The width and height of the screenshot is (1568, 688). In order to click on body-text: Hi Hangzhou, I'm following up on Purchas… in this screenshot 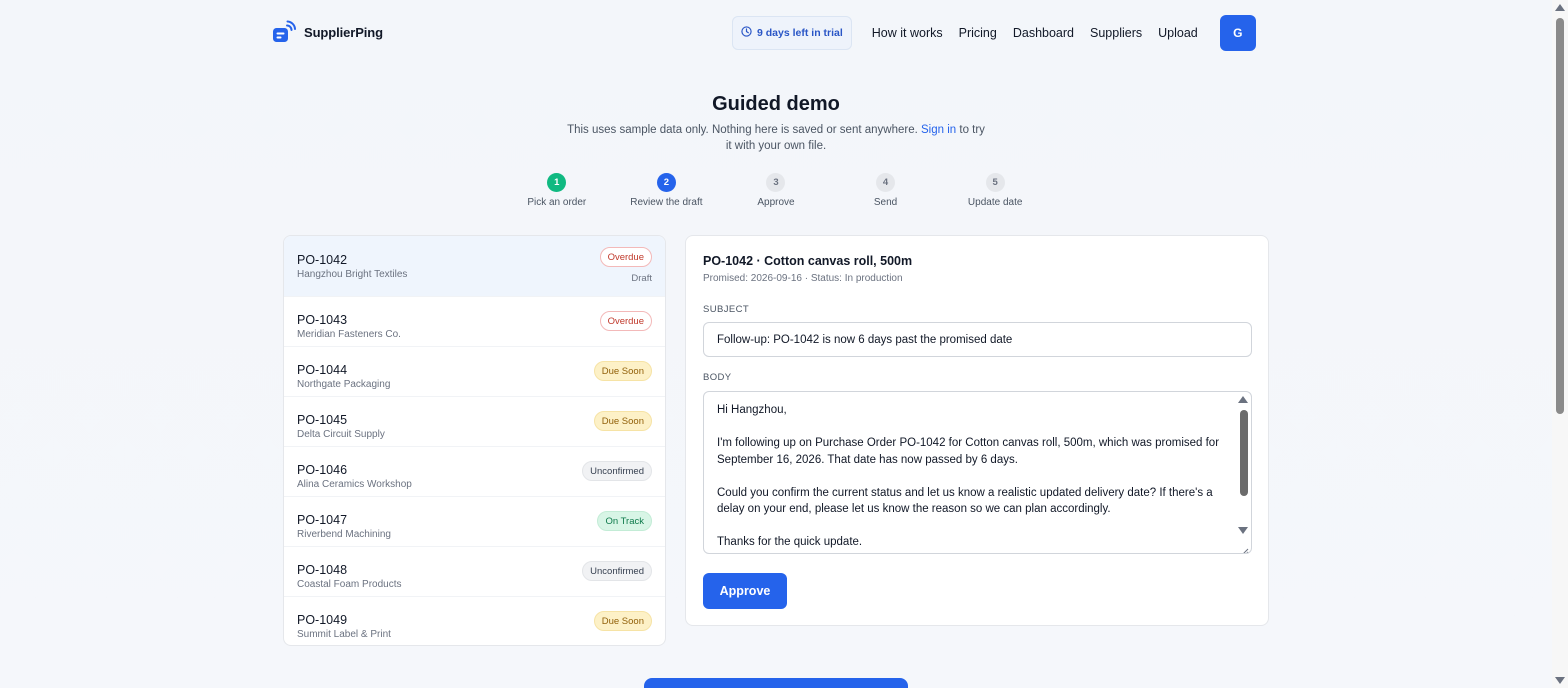, I will do `click(972, 476)`.